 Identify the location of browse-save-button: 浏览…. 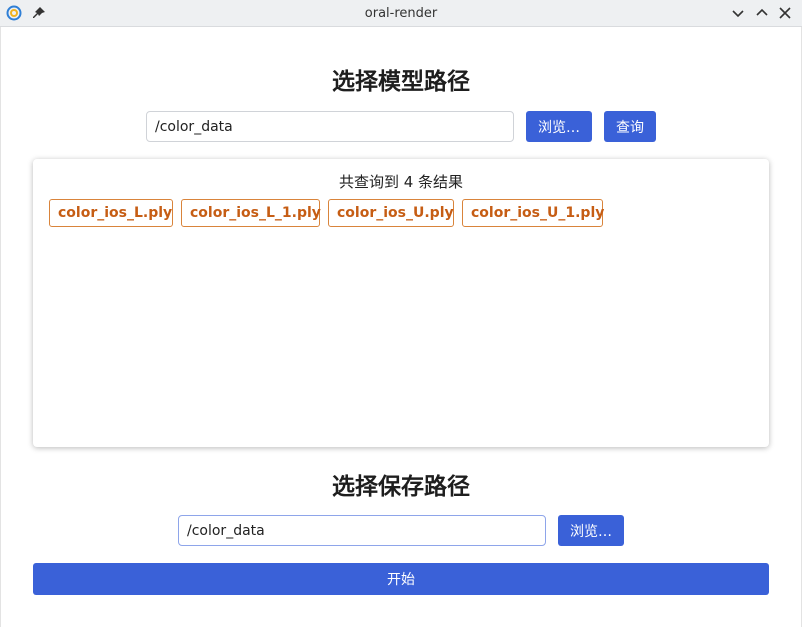
(591, 530).